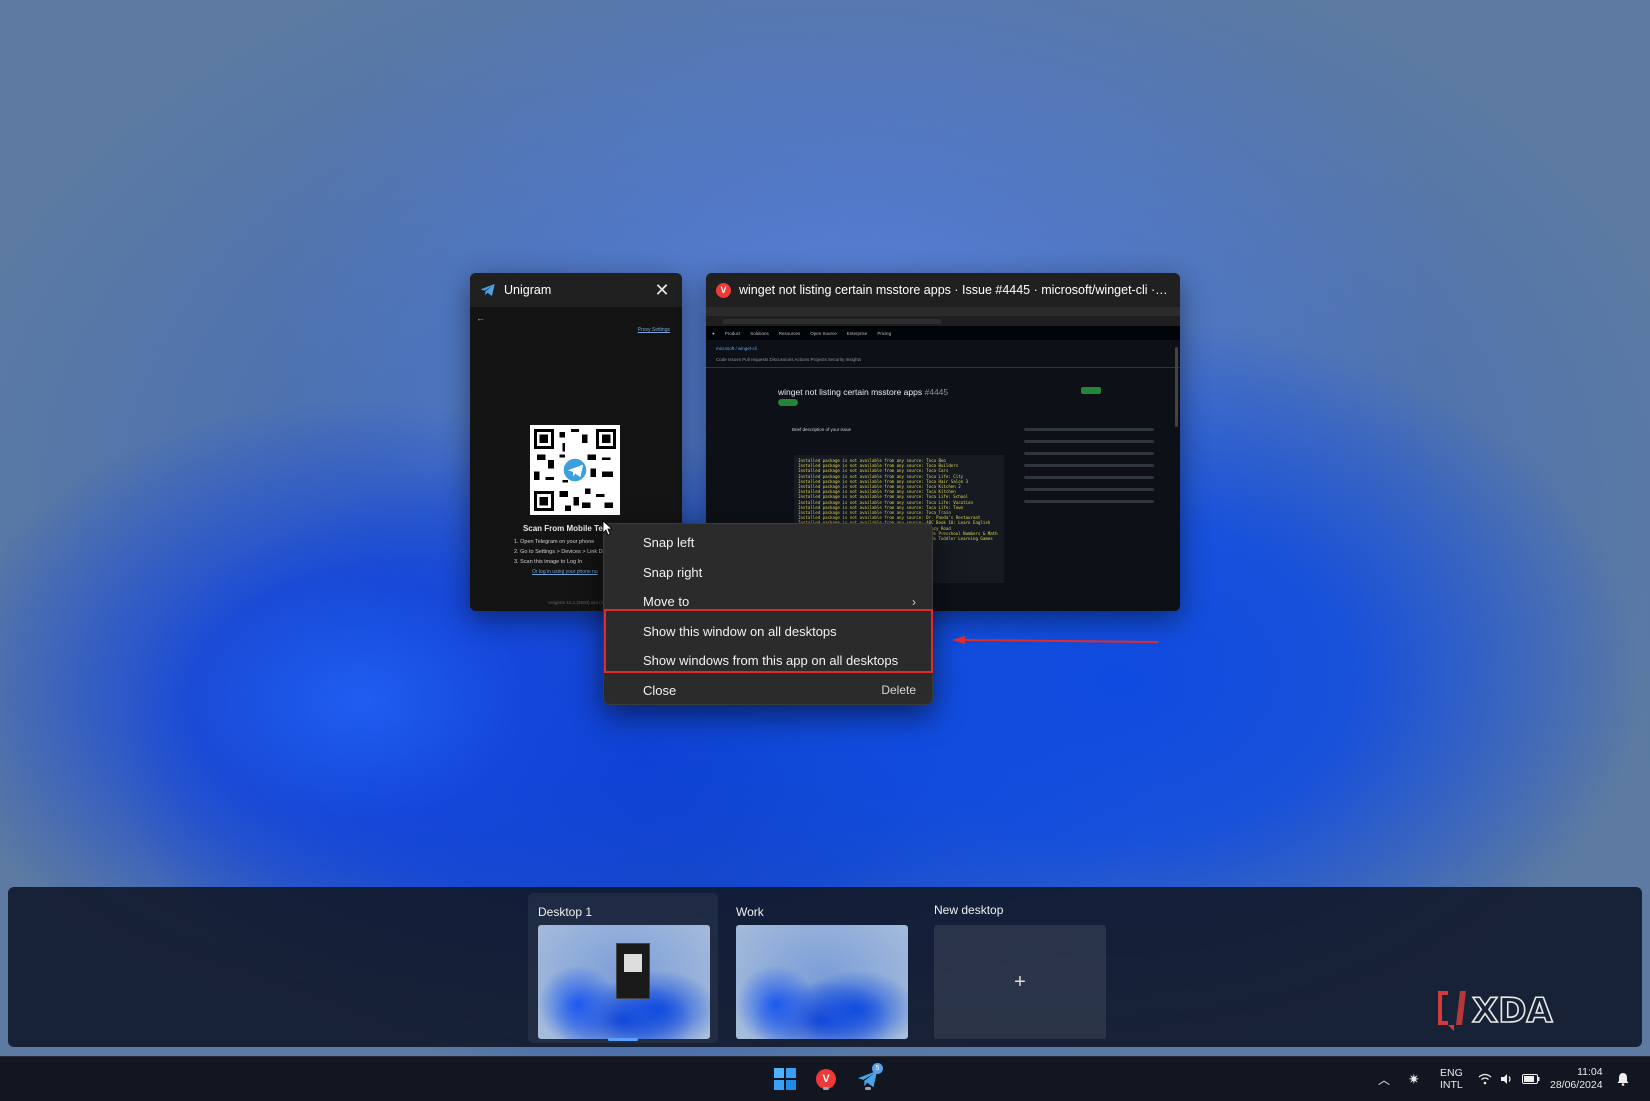 Image resolution: width=1650 pixels, height=1101 pixels. I want to click on desktop-card-desktop-1: Desktop 1, so click(623, 968).